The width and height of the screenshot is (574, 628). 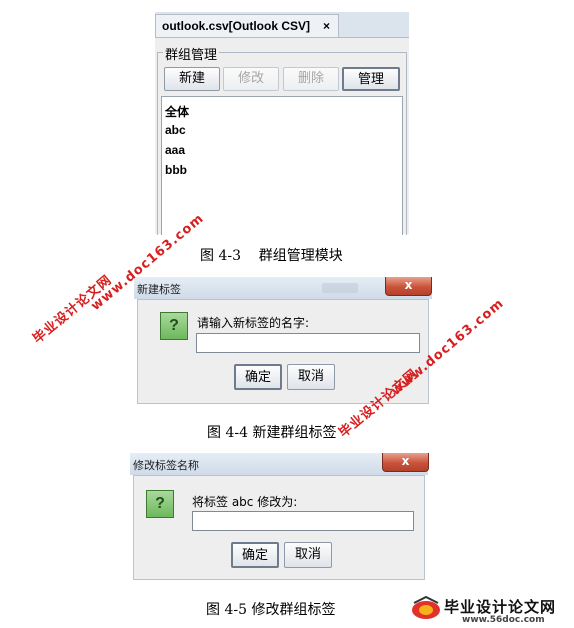 What do you see at coordinates (272, 433) in the screenshot?
I see `figure-caption: 图 4-4 新建群组标签` at bounding box center [272, 433].